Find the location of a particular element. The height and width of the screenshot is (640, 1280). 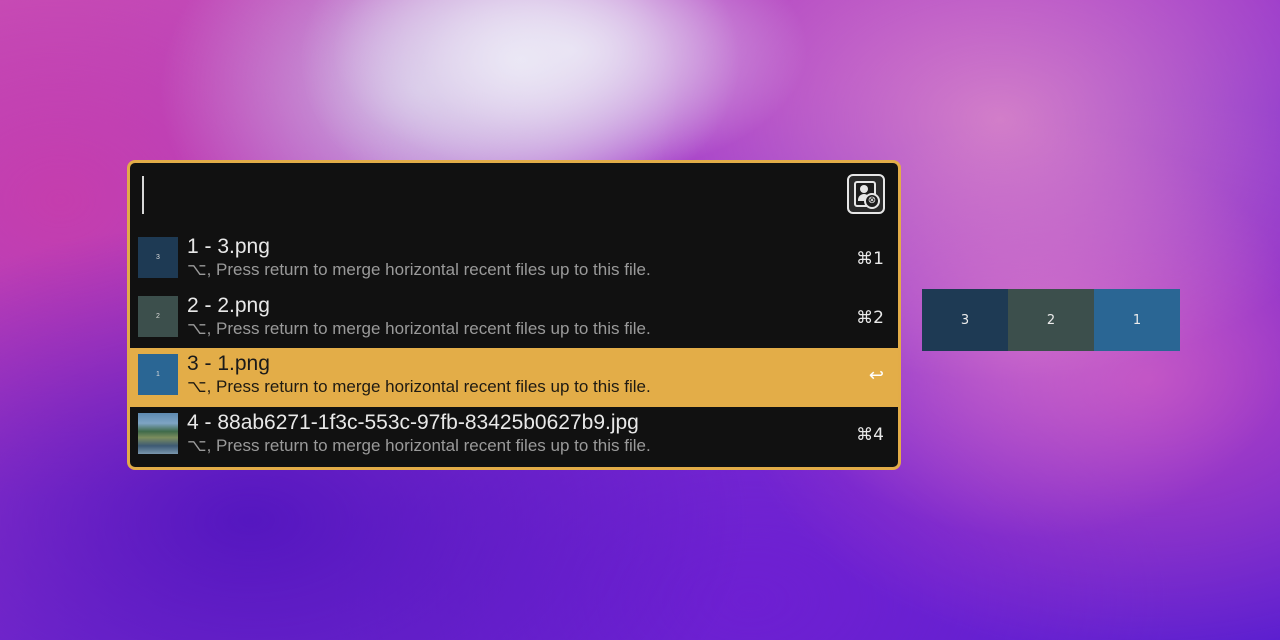

file-thumbnail: 1 is located at coordinates (158, 374).